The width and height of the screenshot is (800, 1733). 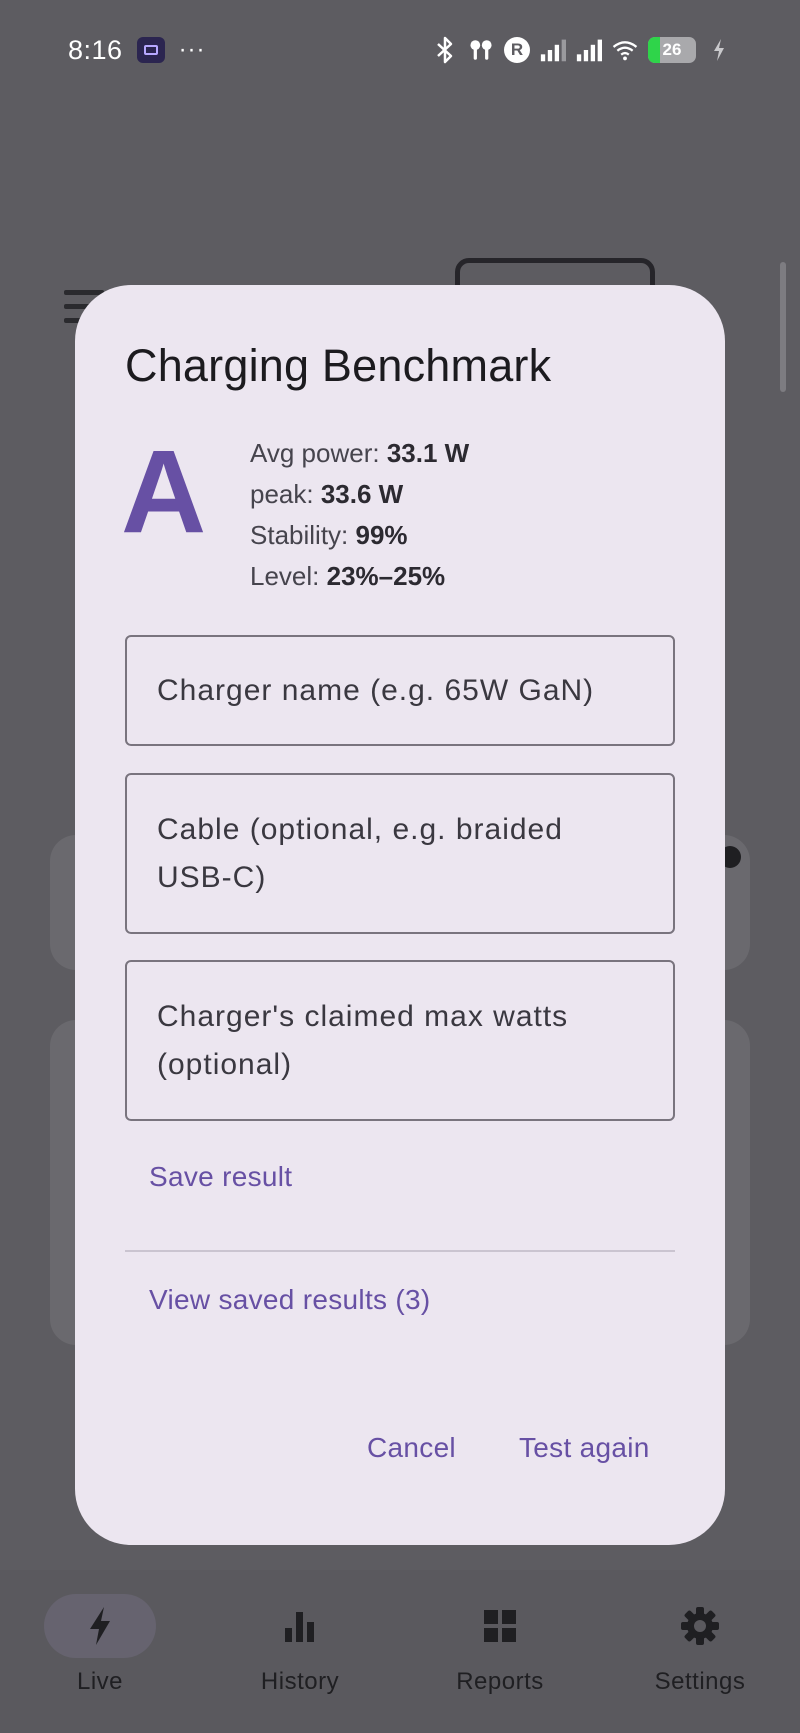 What do you see at coordinates (100, 1663) in the screenshot?
I see `nav-item-live: Live` at bounding box center [100, 1663].